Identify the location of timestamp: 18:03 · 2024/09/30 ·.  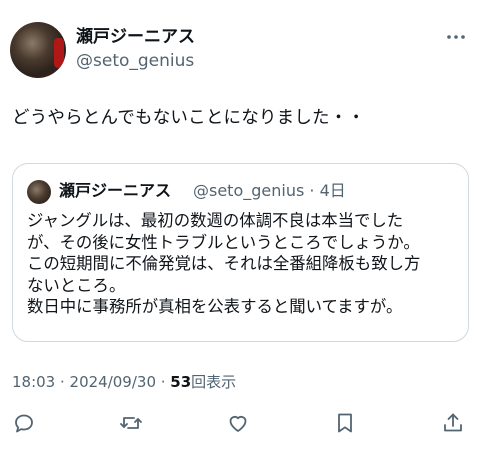
(91, 382).